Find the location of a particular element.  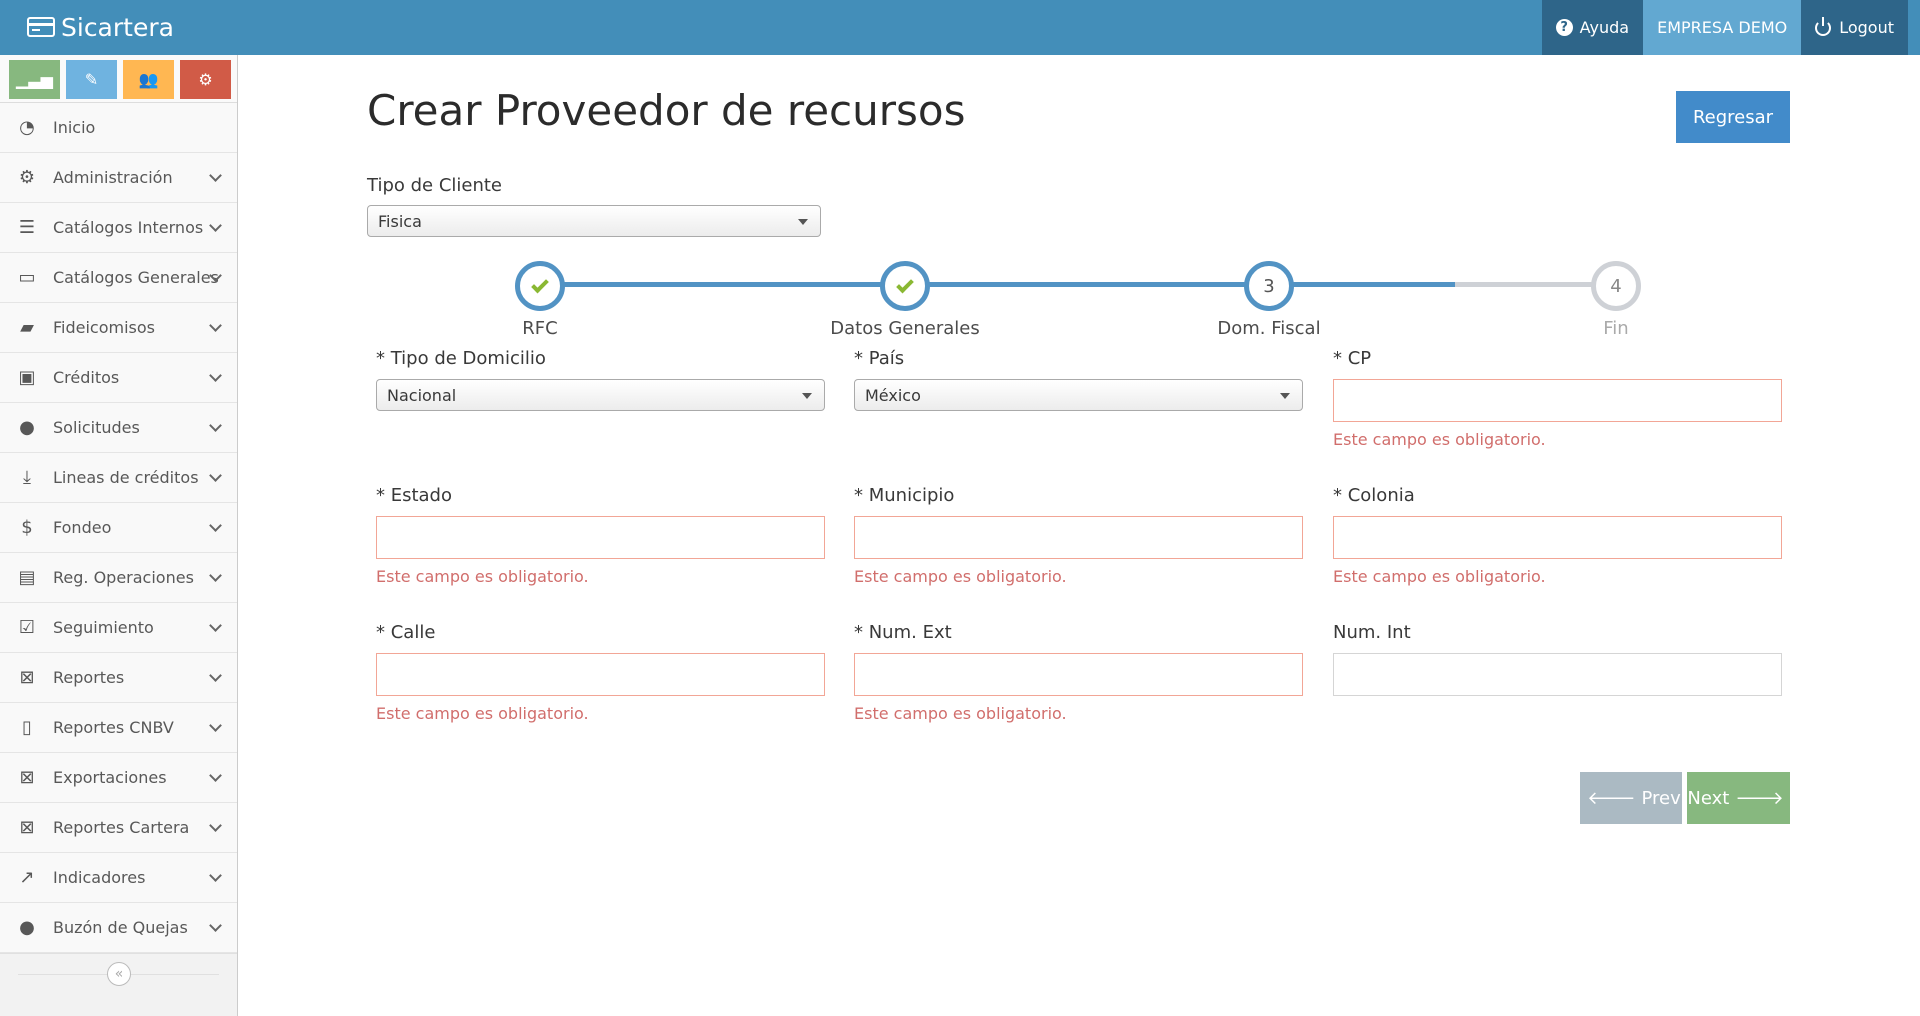

shortcut-cogs-button: ⚙ is located at coordinates (205, 79).